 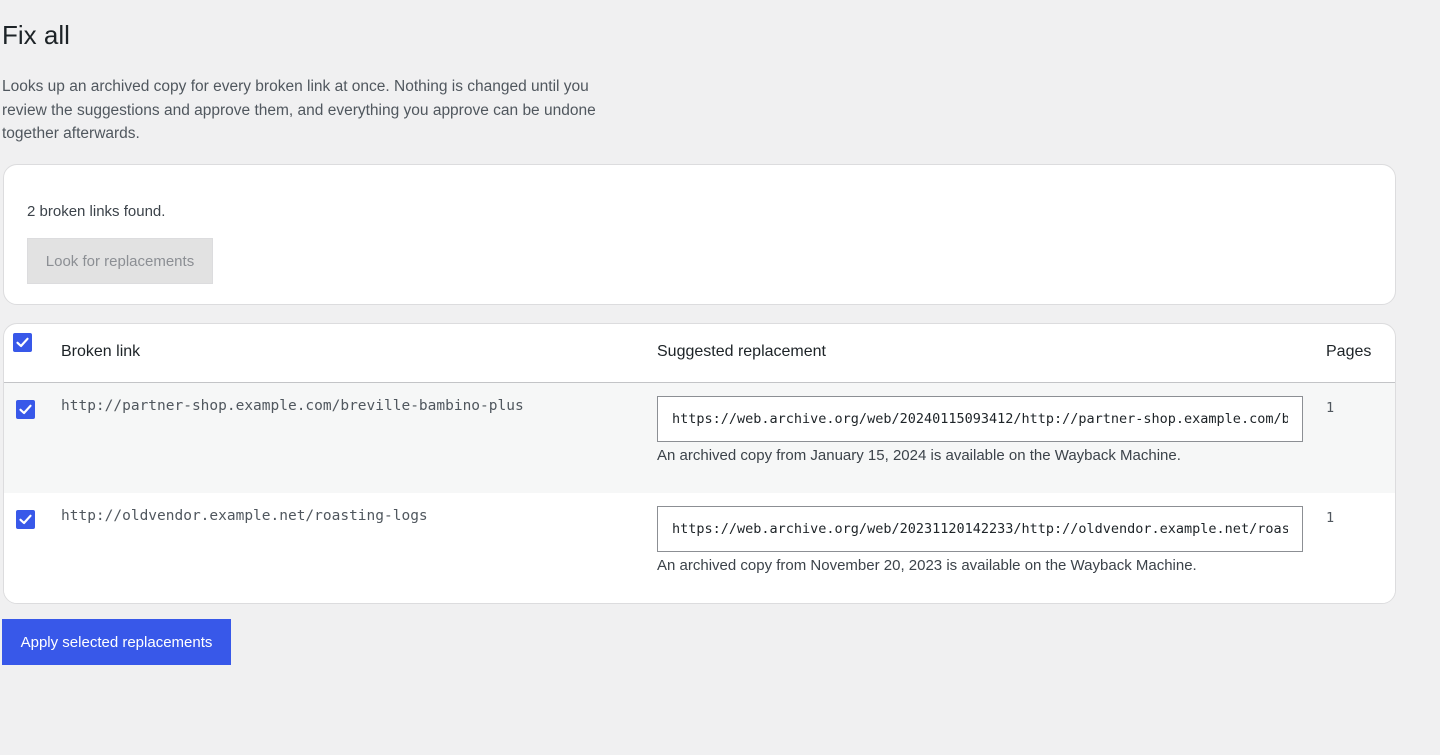 I want to click on page-title: Fix all, so click(x=36, y=35).